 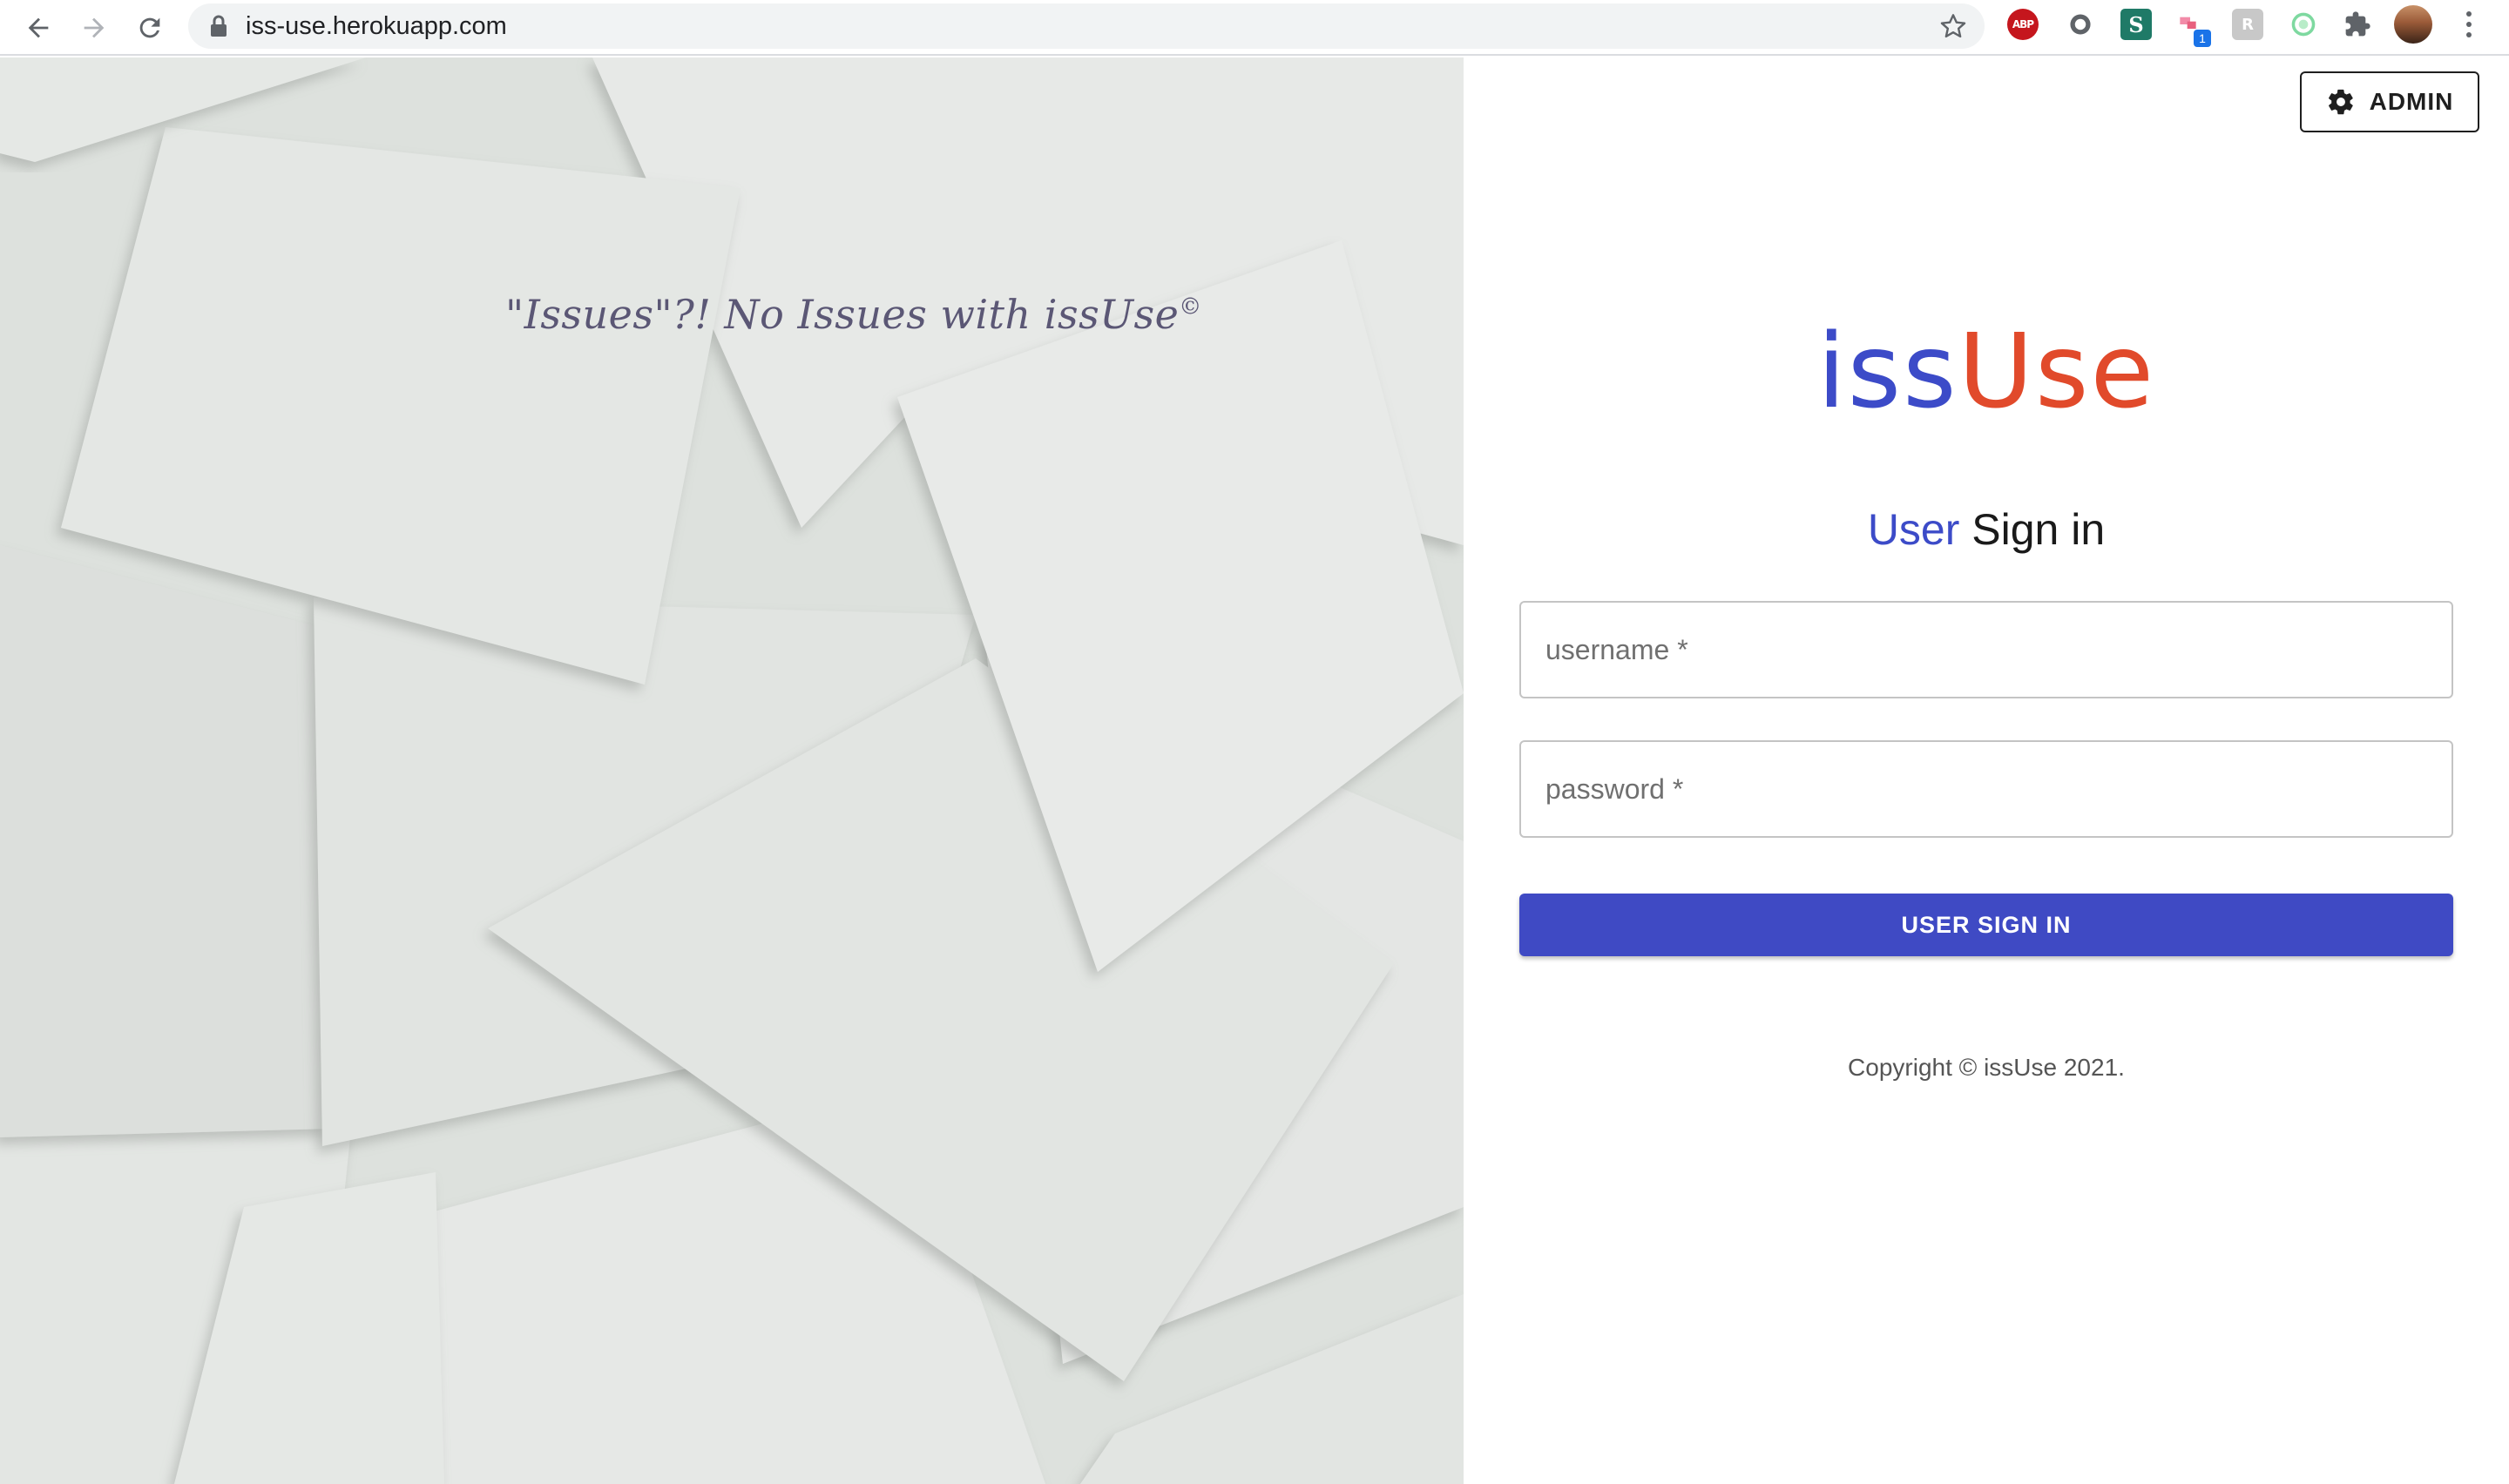 What do you see at coordinates (2023, 25) in the screenshot?
I see `adblock-plus-icon: ABP` at bounding box center [2023, 25].